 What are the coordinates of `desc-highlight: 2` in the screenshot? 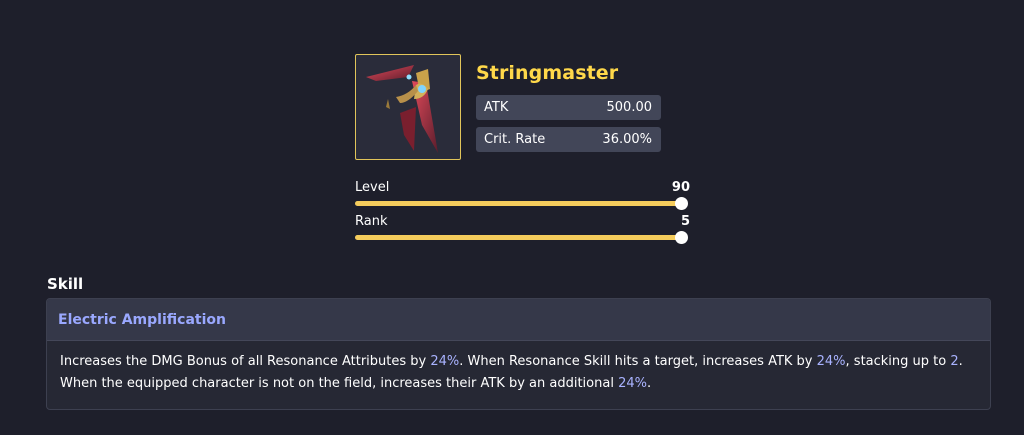 It's located at (954, 361).